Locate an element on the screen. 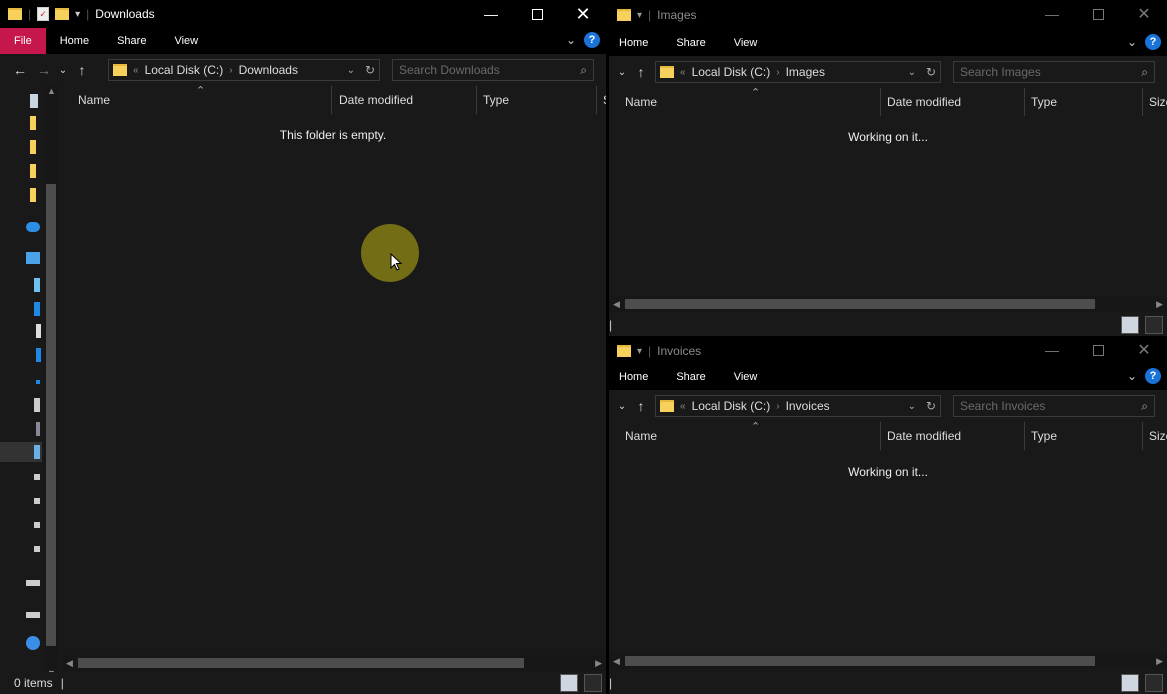  breadcrumb-downloads: Downloads is located at coordinates (268, 70).